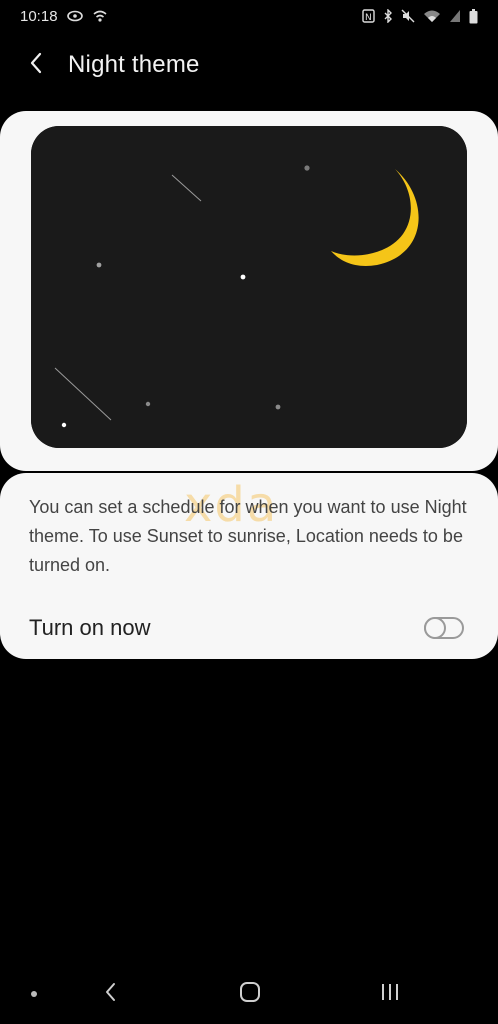 This screenshot has height=1024, width=498. What do you see at coordinates (134, 64) in the screenshot?
I see `page-title: Night theme` at bounding box center [134, 64].